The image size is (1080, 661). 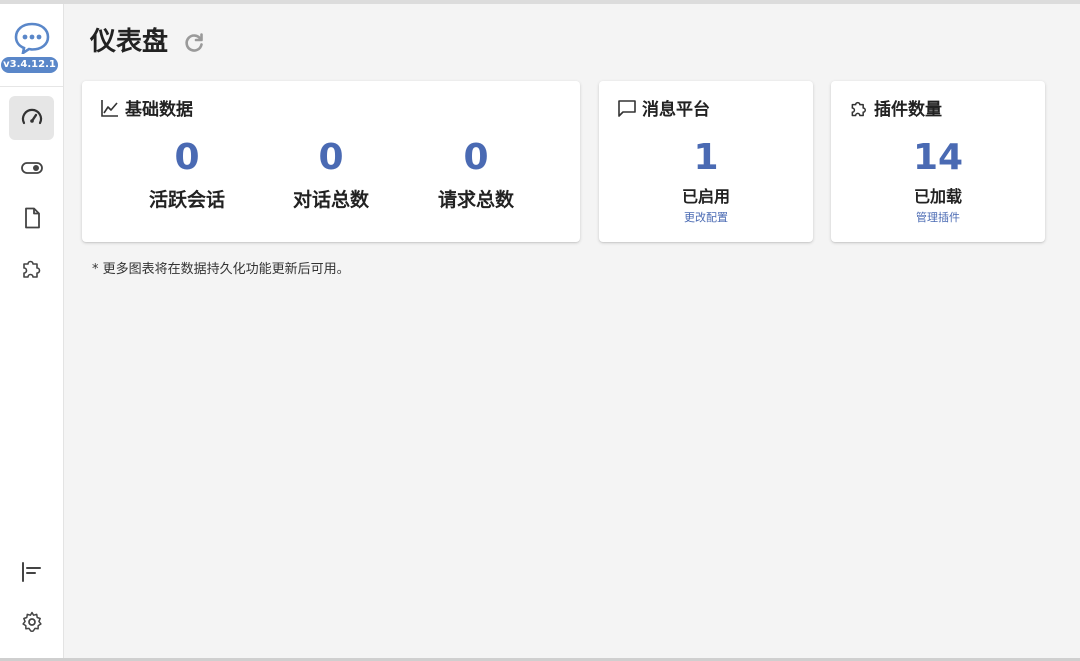 I want to click on stat-active-sessions: 0 活跃会话, so click(x=187, y=174).